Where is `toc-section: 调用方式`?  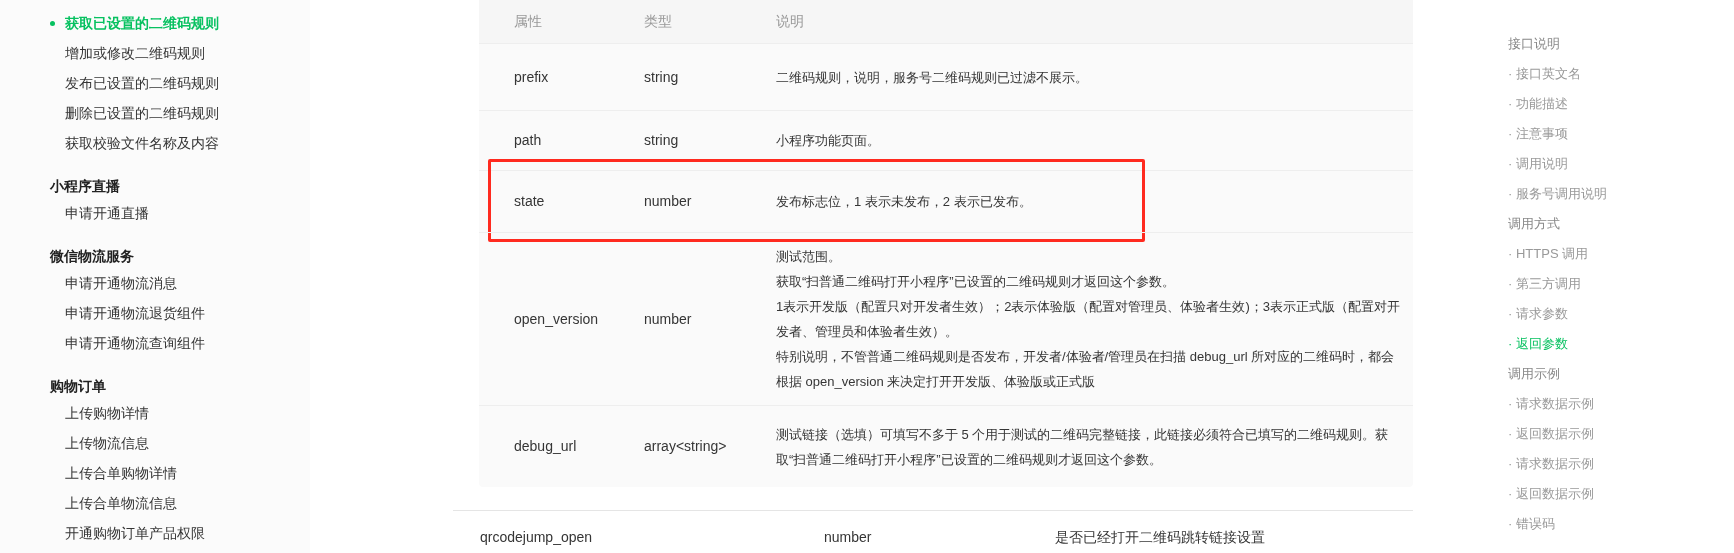 toc-section: 调用方式 is located at coordinates (1557, 224).